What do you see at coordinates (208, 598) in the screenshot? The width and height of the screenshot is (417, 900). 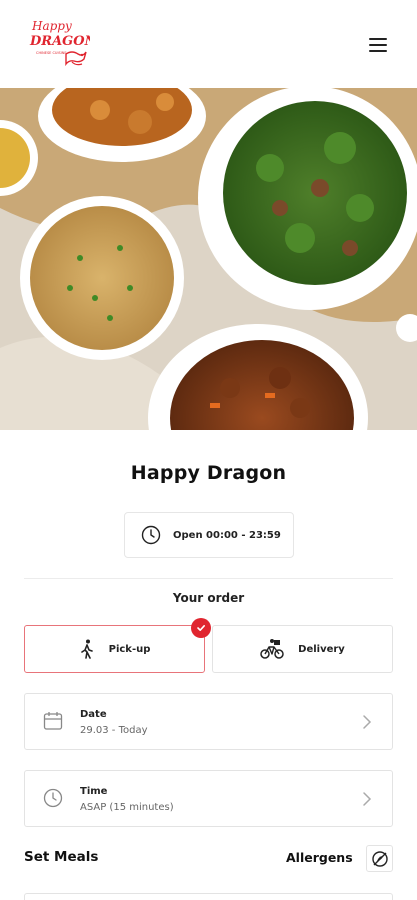 I see `your-order-heading: Your order` at bounding box center [208, 598].